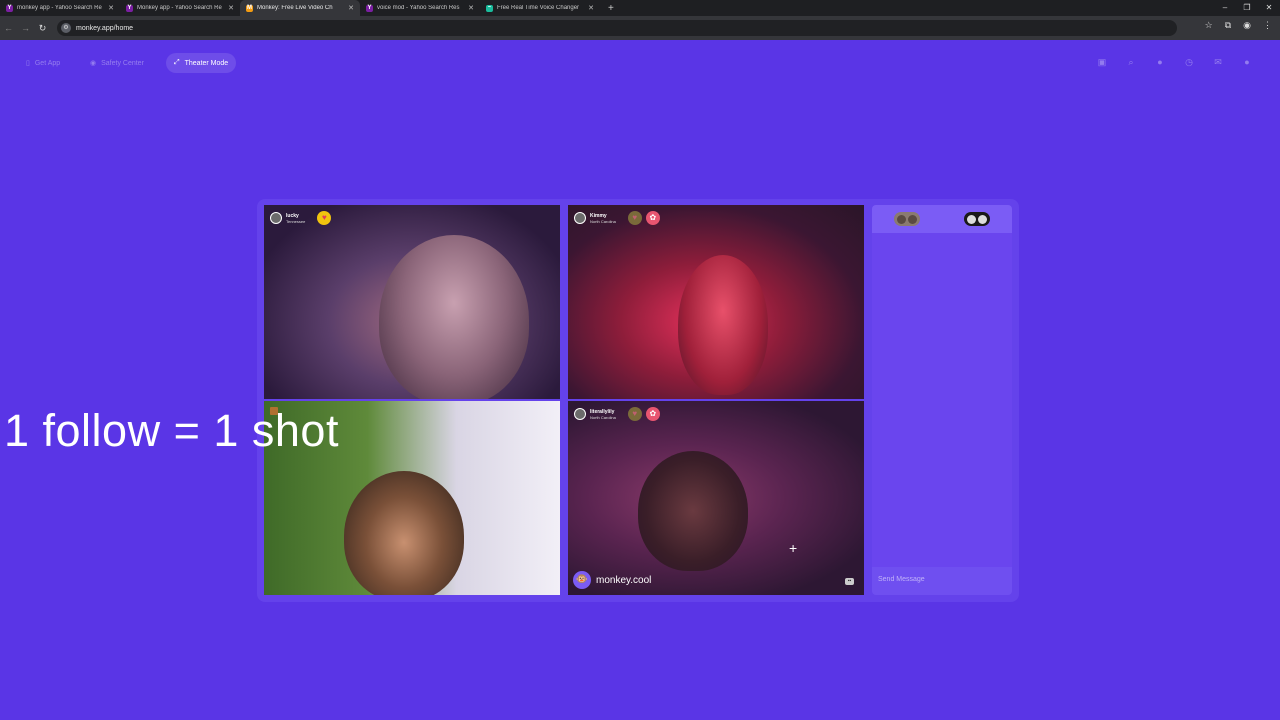  I want to click on tab-title: Free Real Time Voice Changer, so click(538, 8).